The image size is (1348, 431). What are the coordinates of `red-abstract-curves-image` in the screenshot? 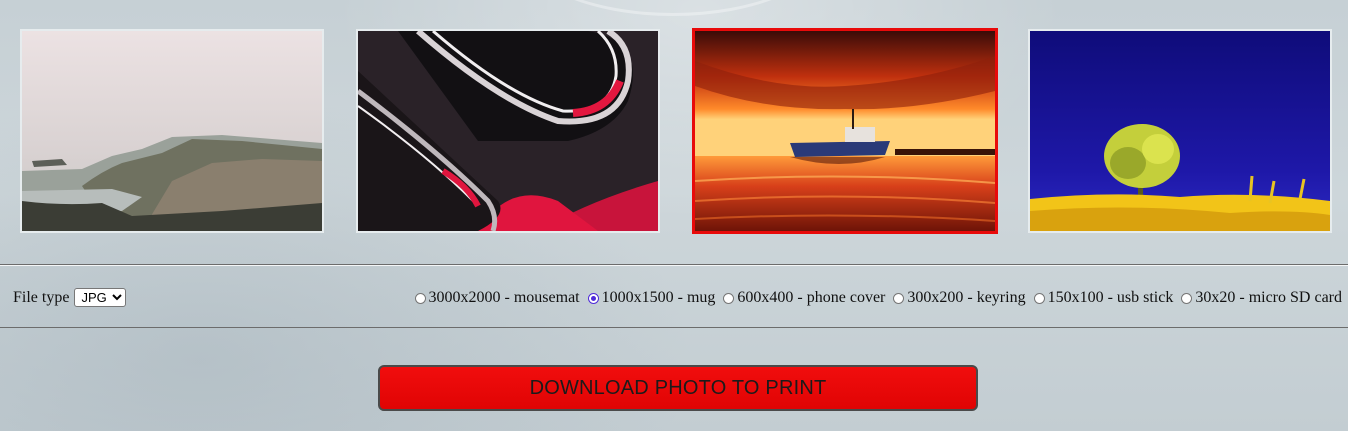 It's located at (508, 131).